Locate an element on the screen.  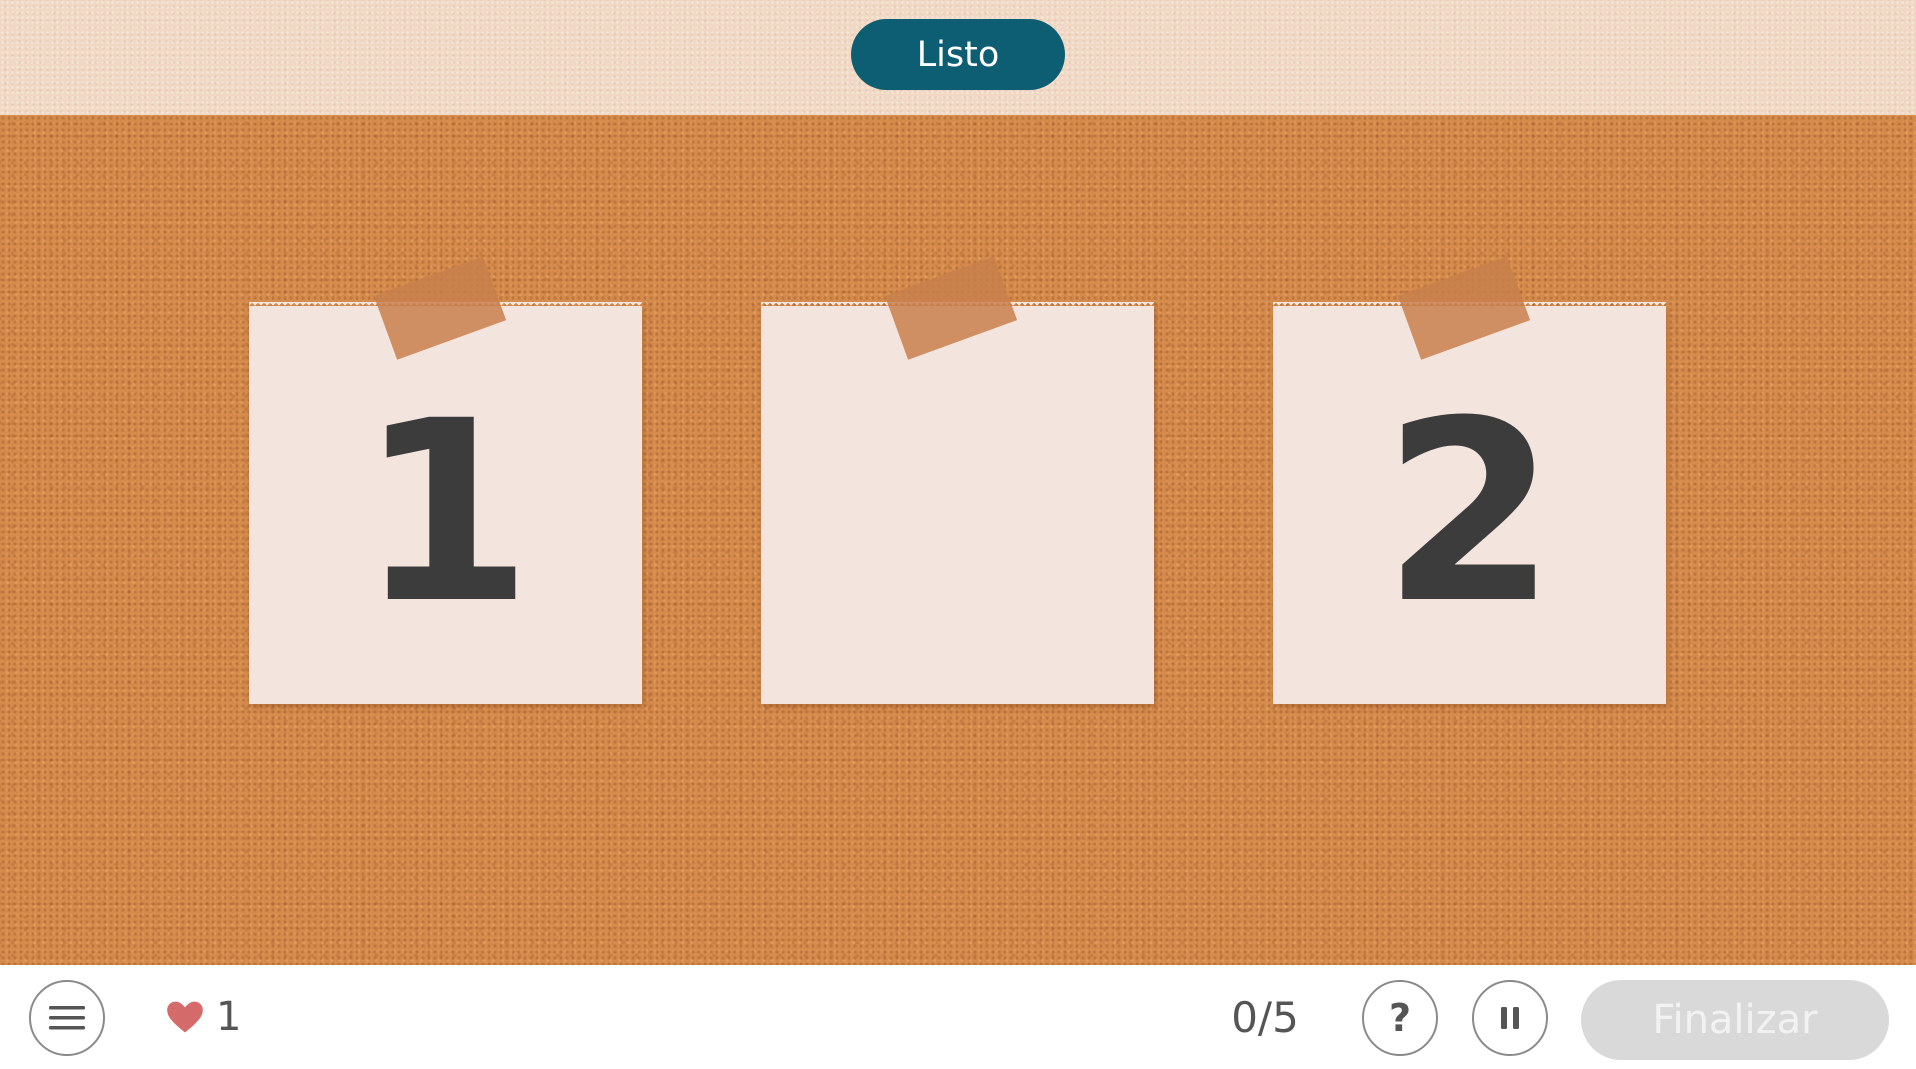
lives-count: 1 is located at coordinates (229, 1017).